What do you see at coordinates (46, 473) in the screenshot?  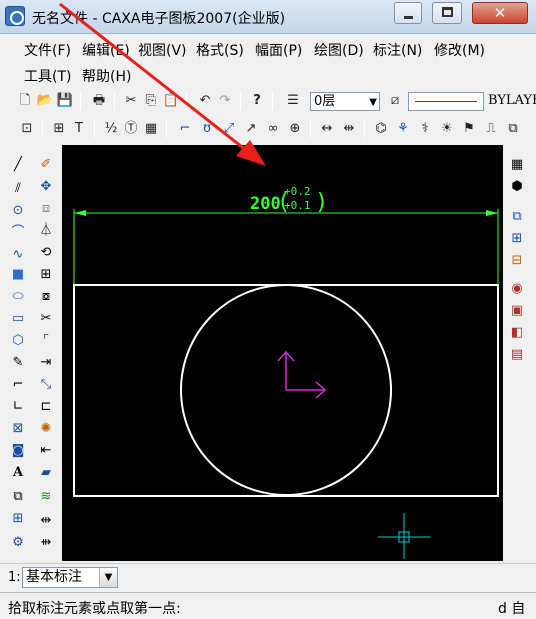 I see `property-brush-icon: ▰` at bounding box center [46, 473].